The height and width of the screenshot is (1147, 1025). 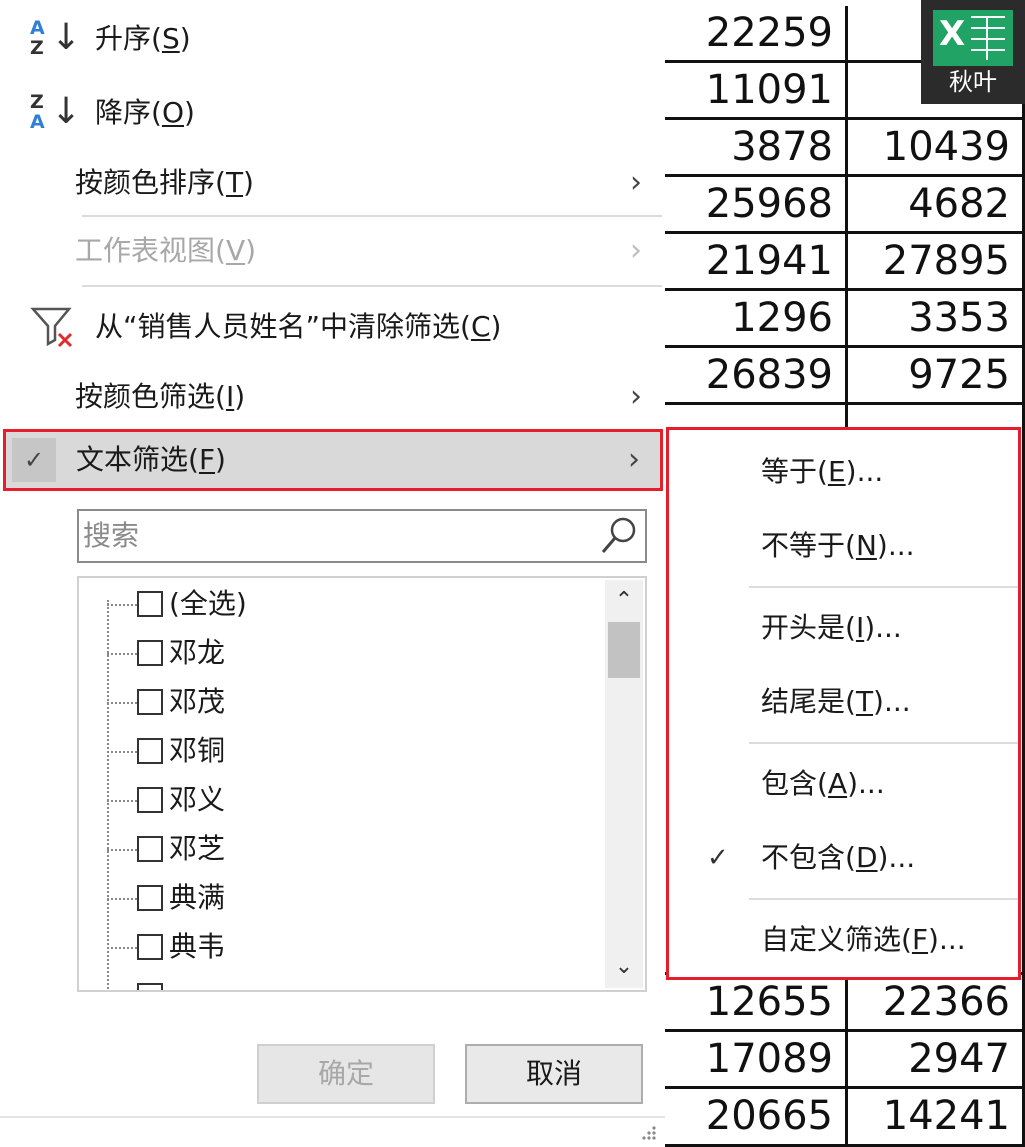 What do you see at coordinates (782, 318) in the screenshot?
I see `cell-value: 1296` at bounding box center [782, 318].